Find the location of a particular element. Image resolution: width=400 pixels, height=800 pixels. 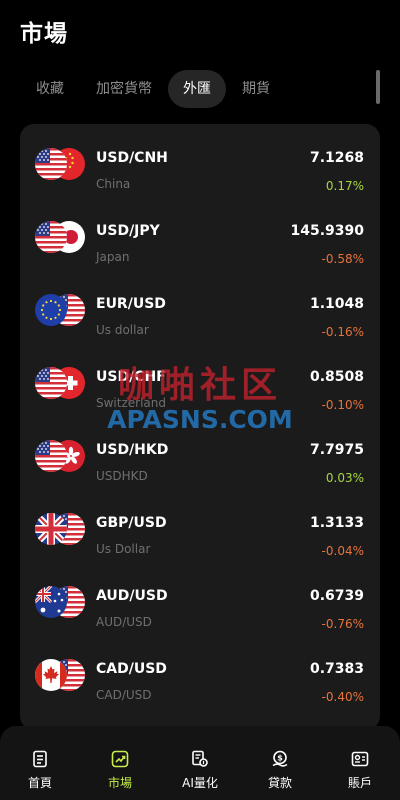

pair-subtitle: Us dollar is located at coordinates (122, 330).